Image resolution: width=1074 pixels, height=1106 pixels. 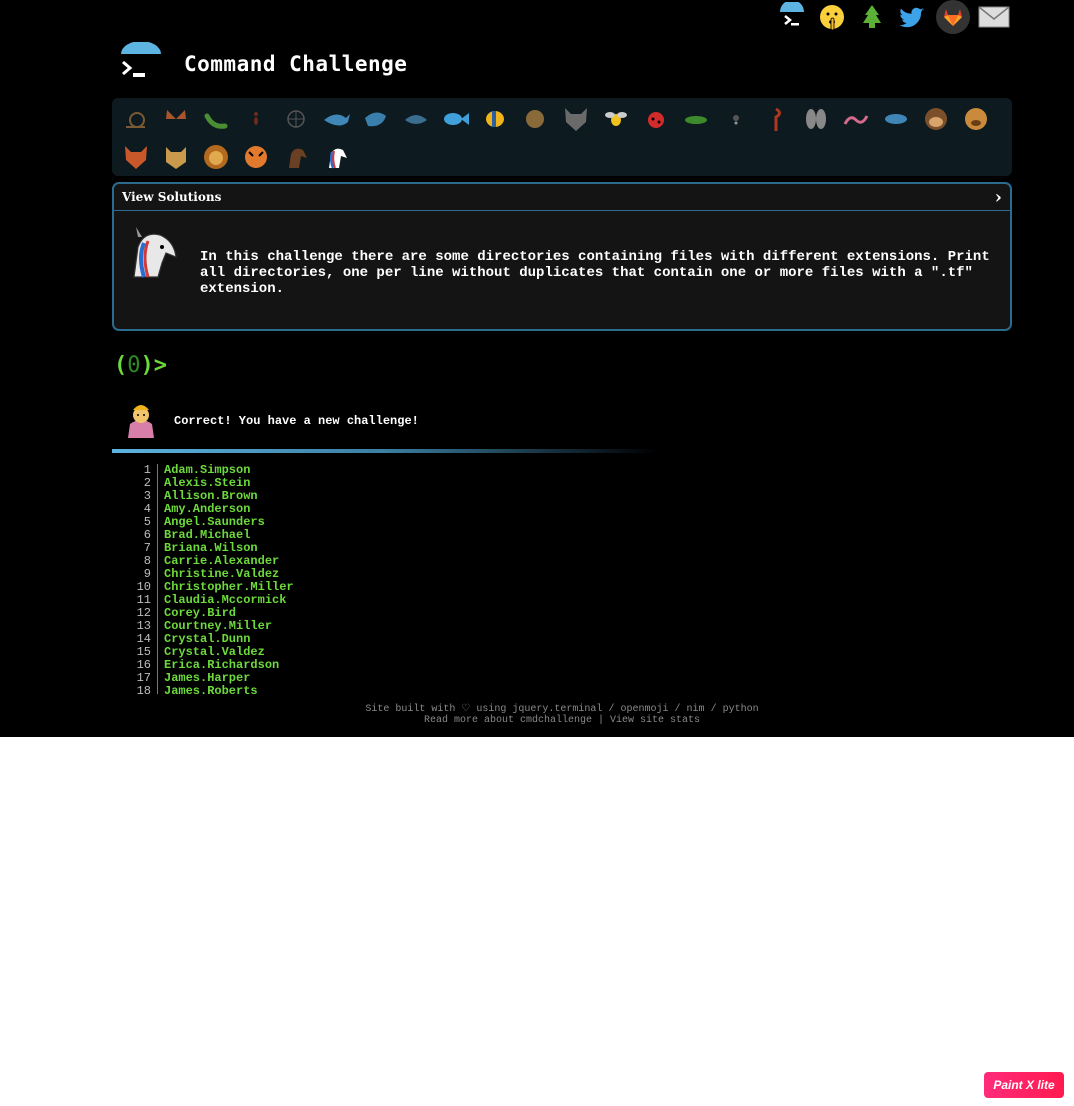 I want to click on challenge-strip, so click(x=562, y=137).